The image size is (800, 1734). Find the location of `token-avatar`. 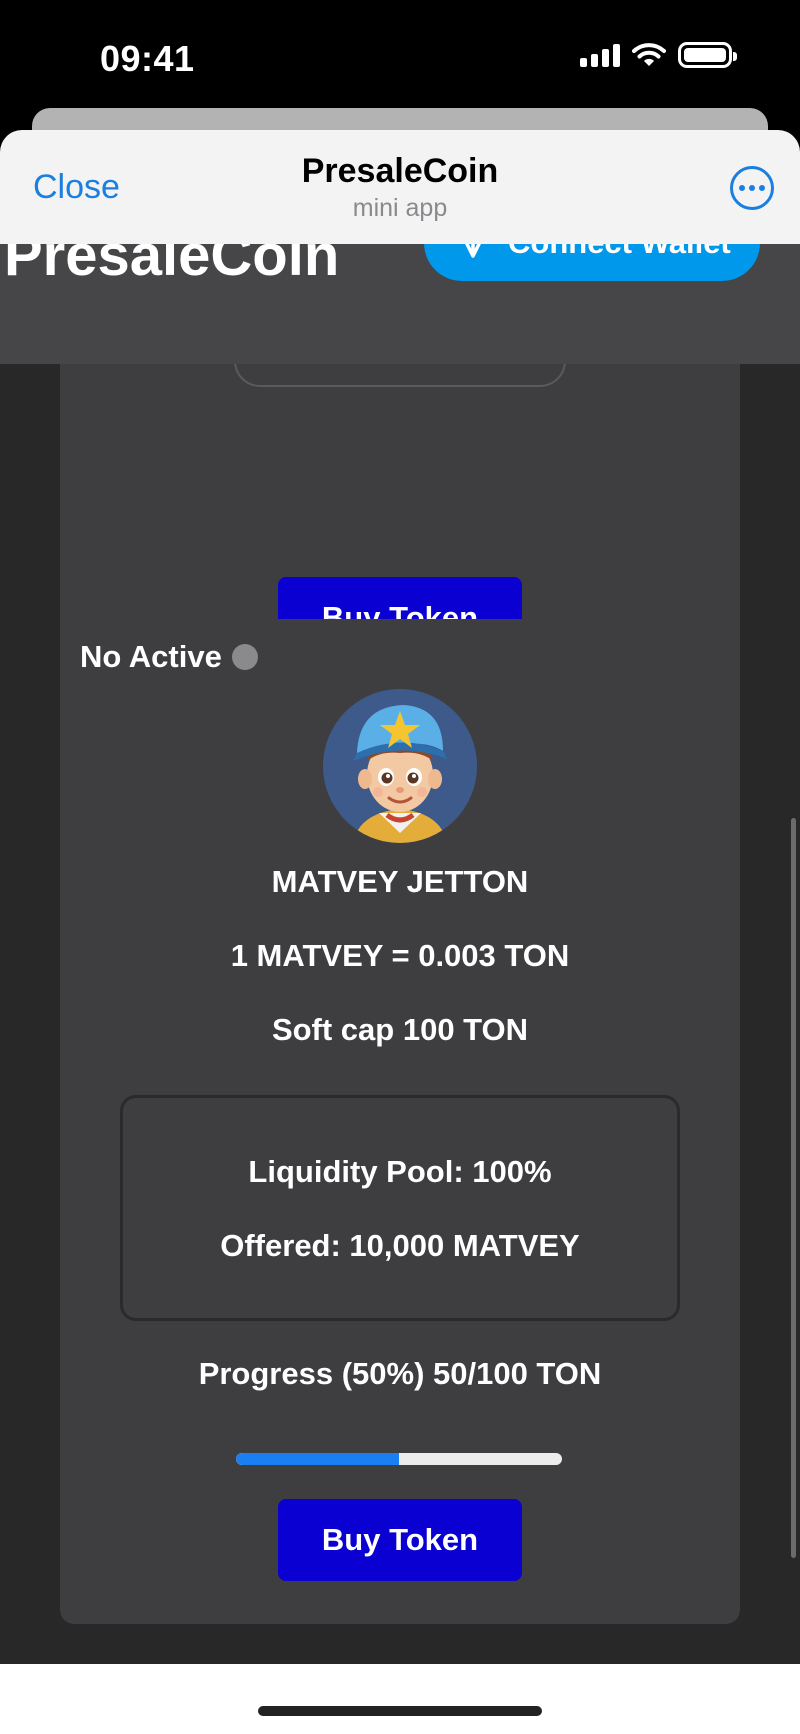

token-avatar is located at coordinates (400, 766).